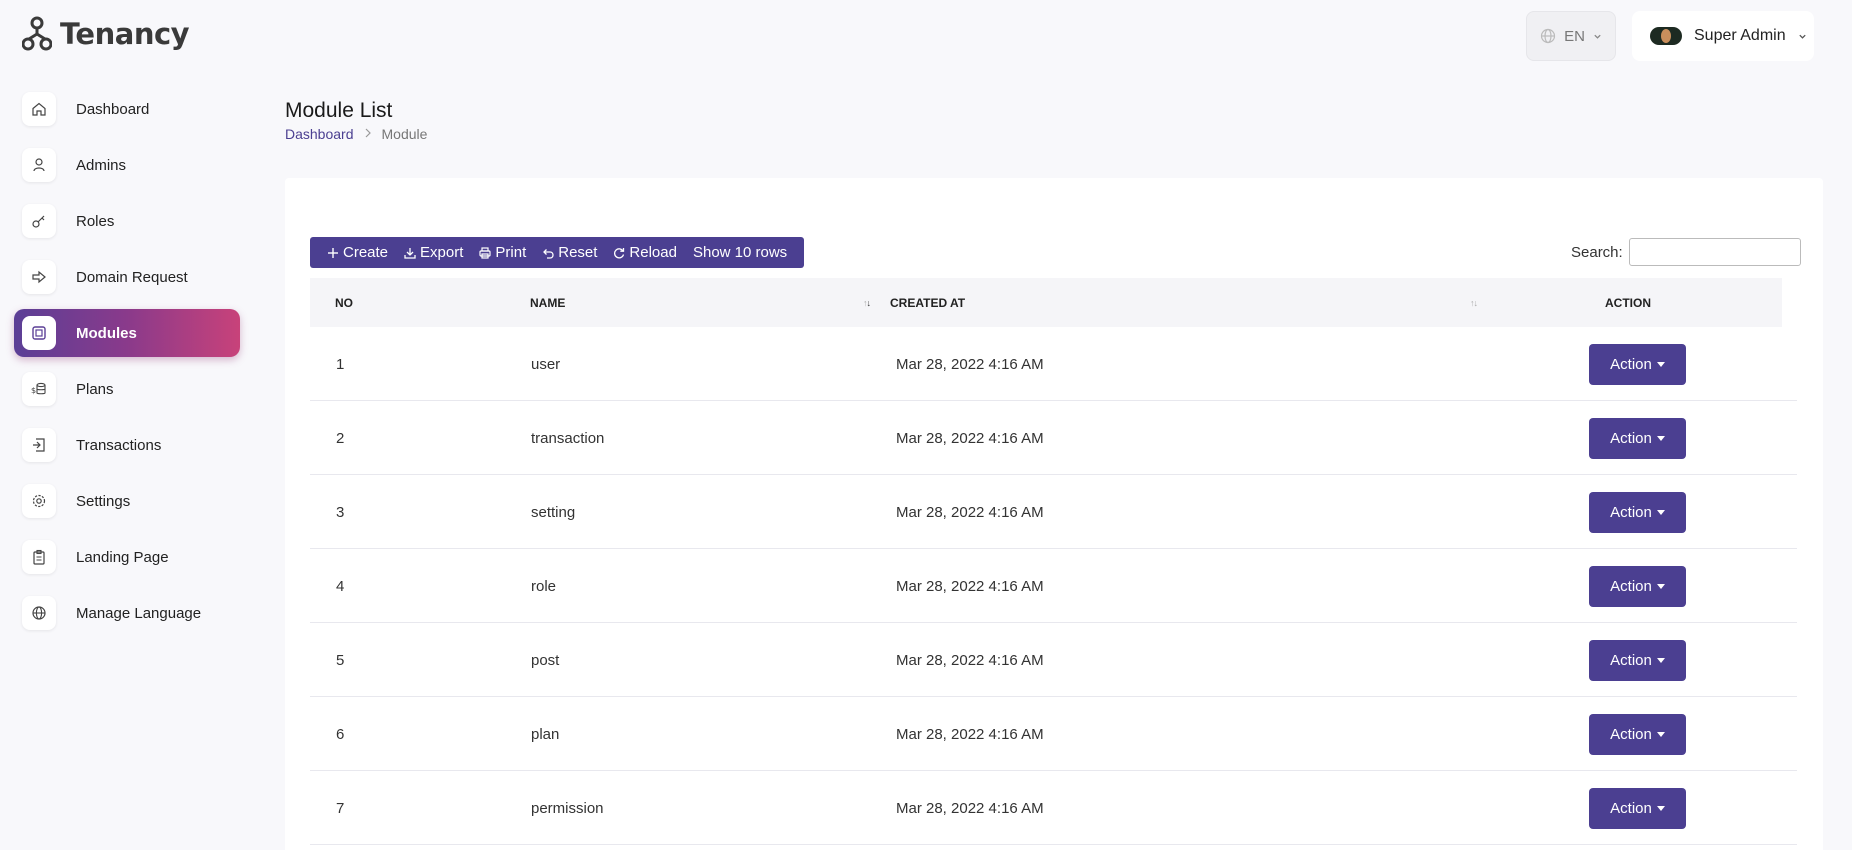 Image resolution: width=1852 pixels, height=850 pixels. I want to click on sidebar-item-label: Manage Language, so click(139, 613).